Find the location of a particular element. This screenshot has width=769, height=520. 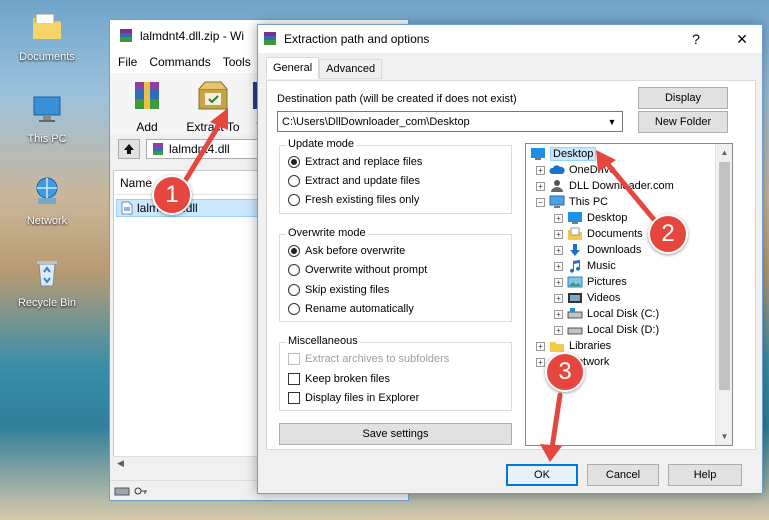

close-icon: ✕ is located at coordinates (742, 39).